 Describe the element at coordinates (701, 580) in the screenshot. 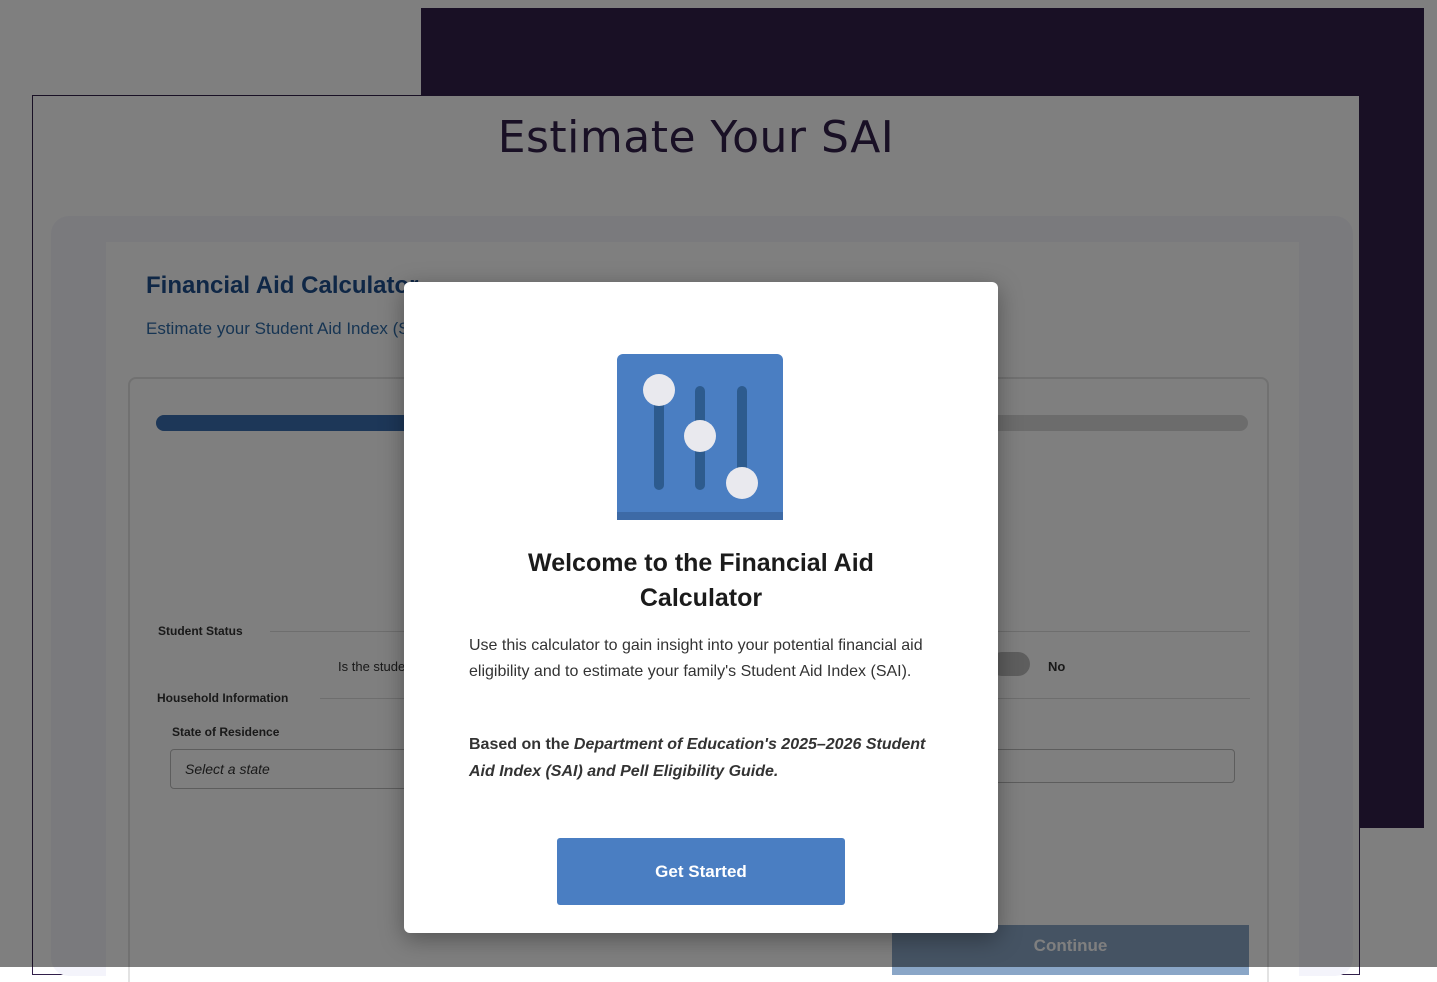

I see `modal-title: Welcome to the Financial Aid Calculator` at that location.